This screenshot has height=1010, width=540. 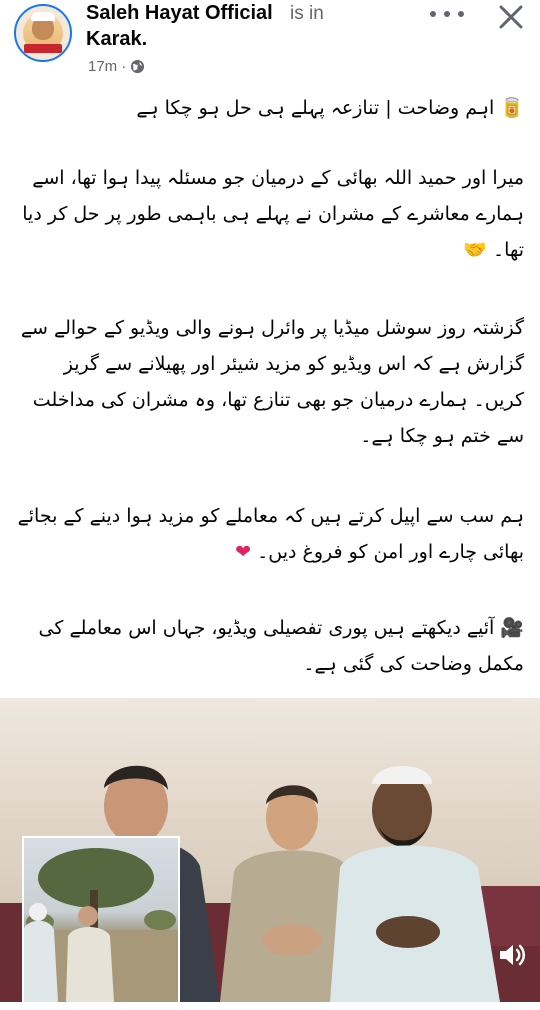 What do you see at coordinates (101, 919) in the screenshot?
I see `inset-video-thumbnail` at bounding box center [101, 919].